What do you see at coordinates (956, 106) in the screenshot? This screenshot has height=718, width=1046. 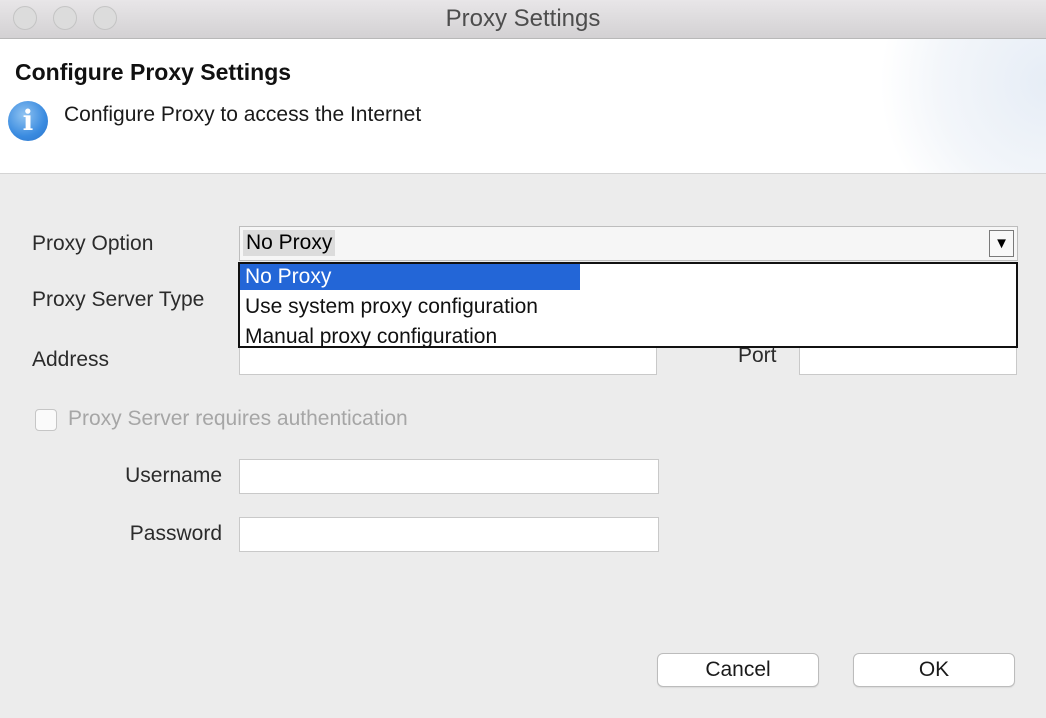 I see `header-decoration` at bounding box center [956, 106].